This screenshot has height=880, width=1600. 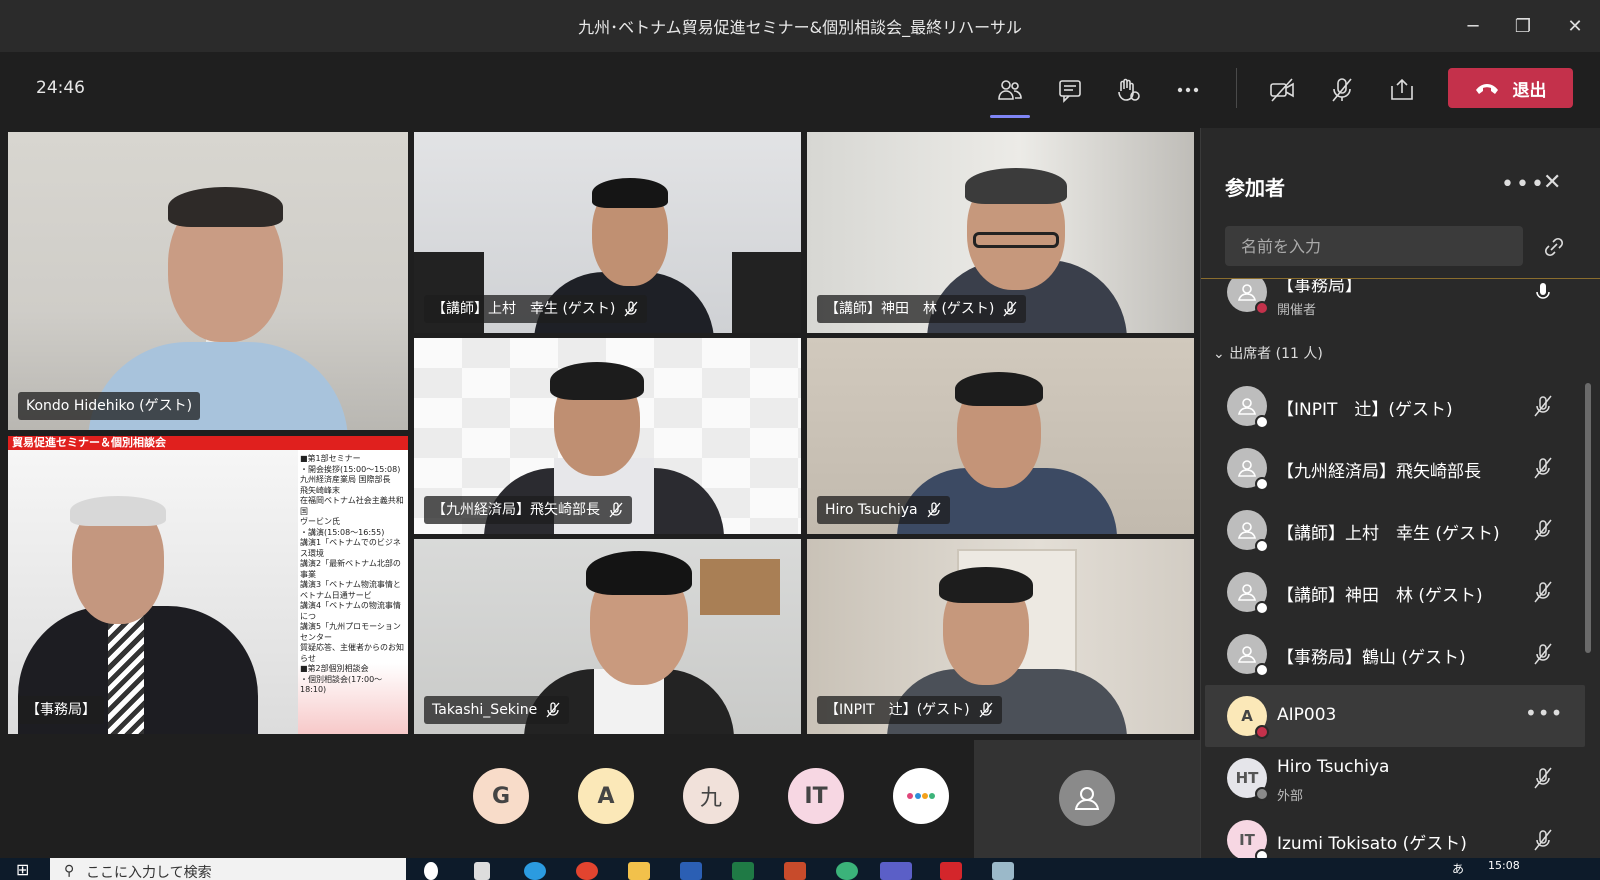 What do you see at coordinates (1000, 436) in the screenshot?
I see `video-tile: Hiro Tsuchiya` at bounding box center [1000, 436].